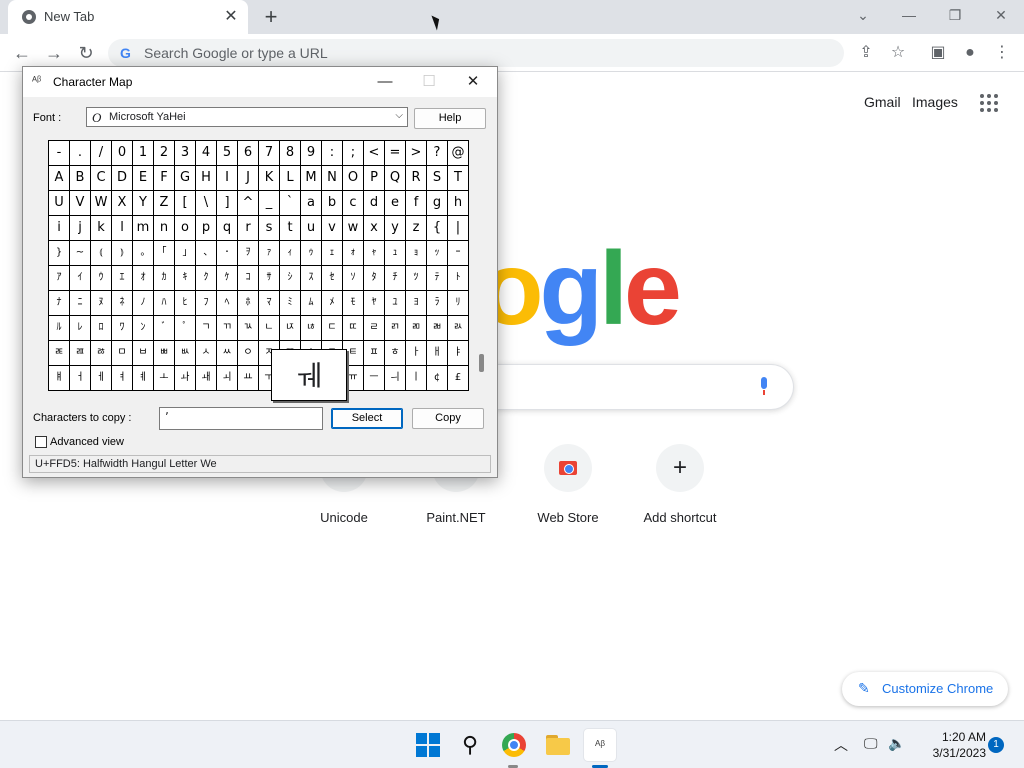 This screenshot has width=1024, height=768. What do you see at coordinates (164, 228) in the screenshot?
I see `character-cell: n` at bounding box center [164, 228].